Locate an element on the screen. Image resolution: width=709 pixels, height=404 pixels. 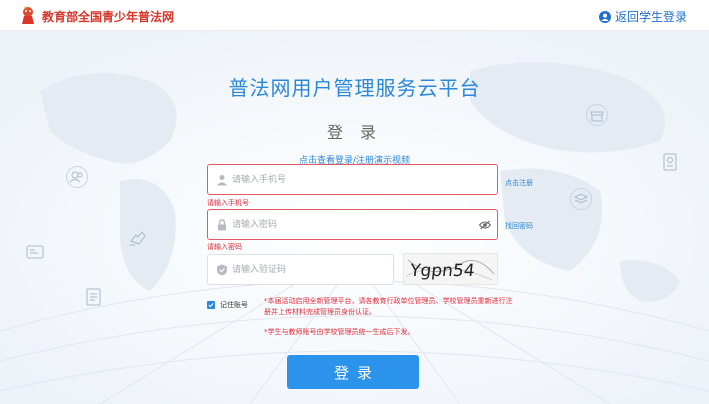
document-icon is located at coordinates (93, 297).